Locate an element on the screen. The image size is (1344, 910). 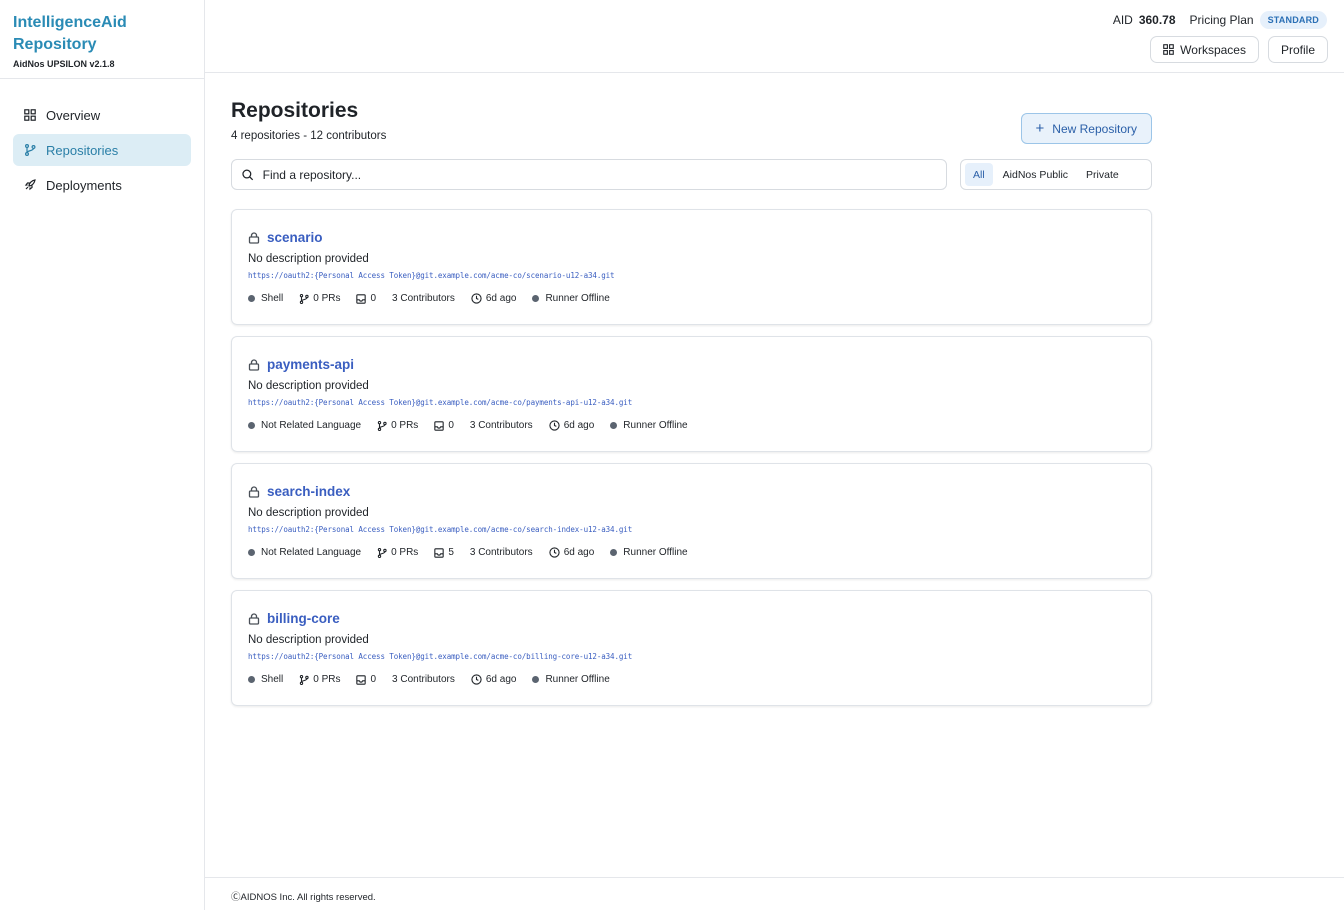
brand-title-line2: Repository is located at coordinates (102, 45).